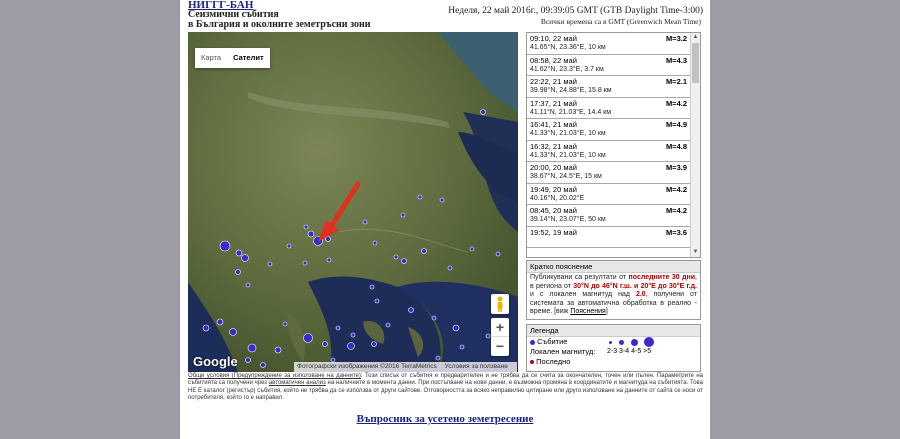 This screenshot has width=900, height=439. Describe the element at coordinates (676, 81) in the screenshot. I see `quake-magnitude: M=2.1` at that location.